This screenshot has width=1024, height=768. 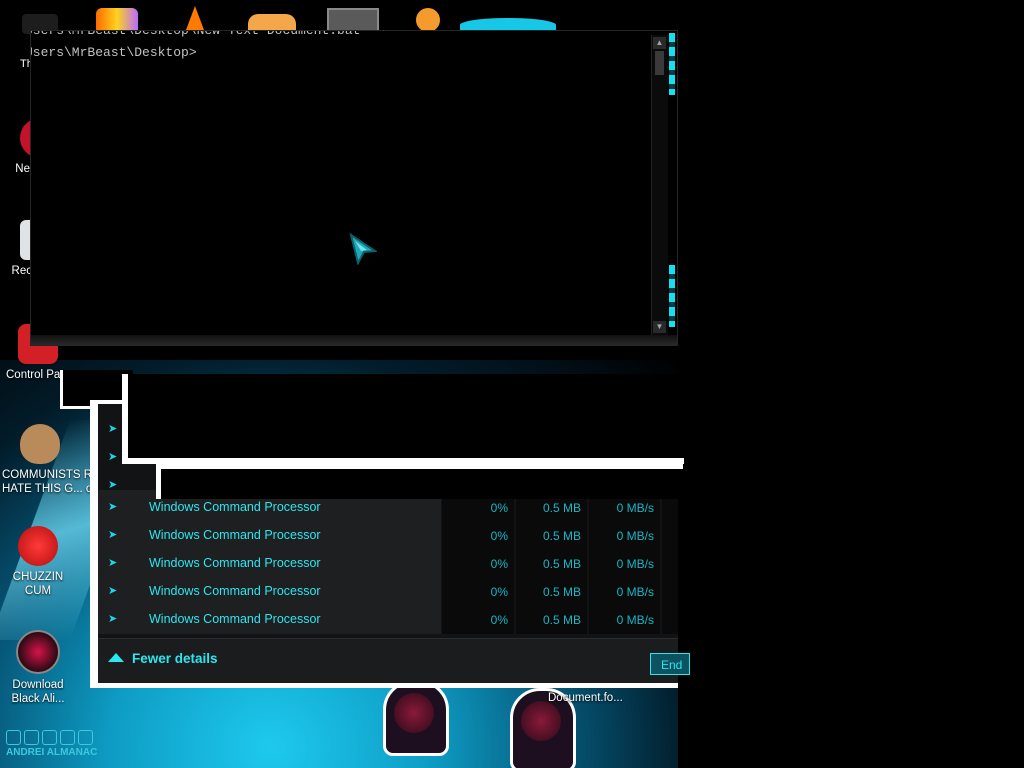 I want to click on desktop-icon-label: CHUZZIN CUM, so click(x=38, y=584).